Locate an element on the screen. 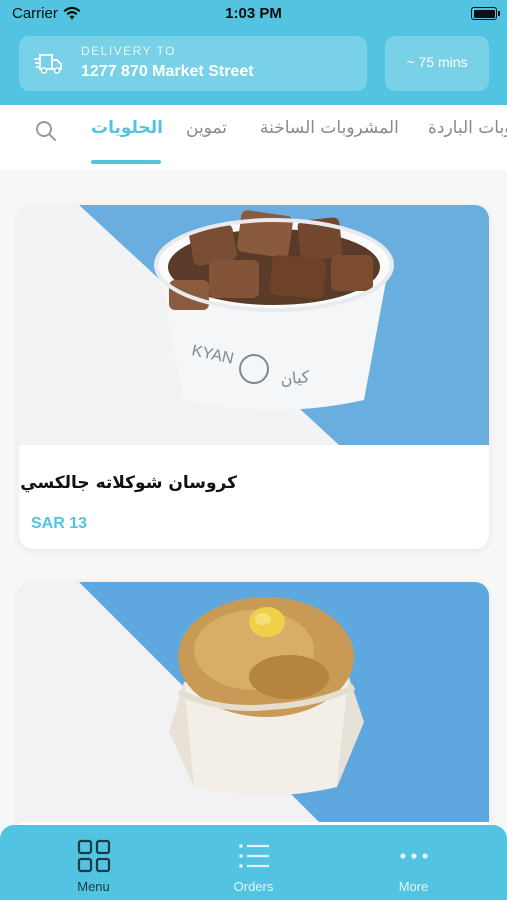 This screenshot has width=507, height=900. delivery-truck-icon is located at coordinates (48, 64).